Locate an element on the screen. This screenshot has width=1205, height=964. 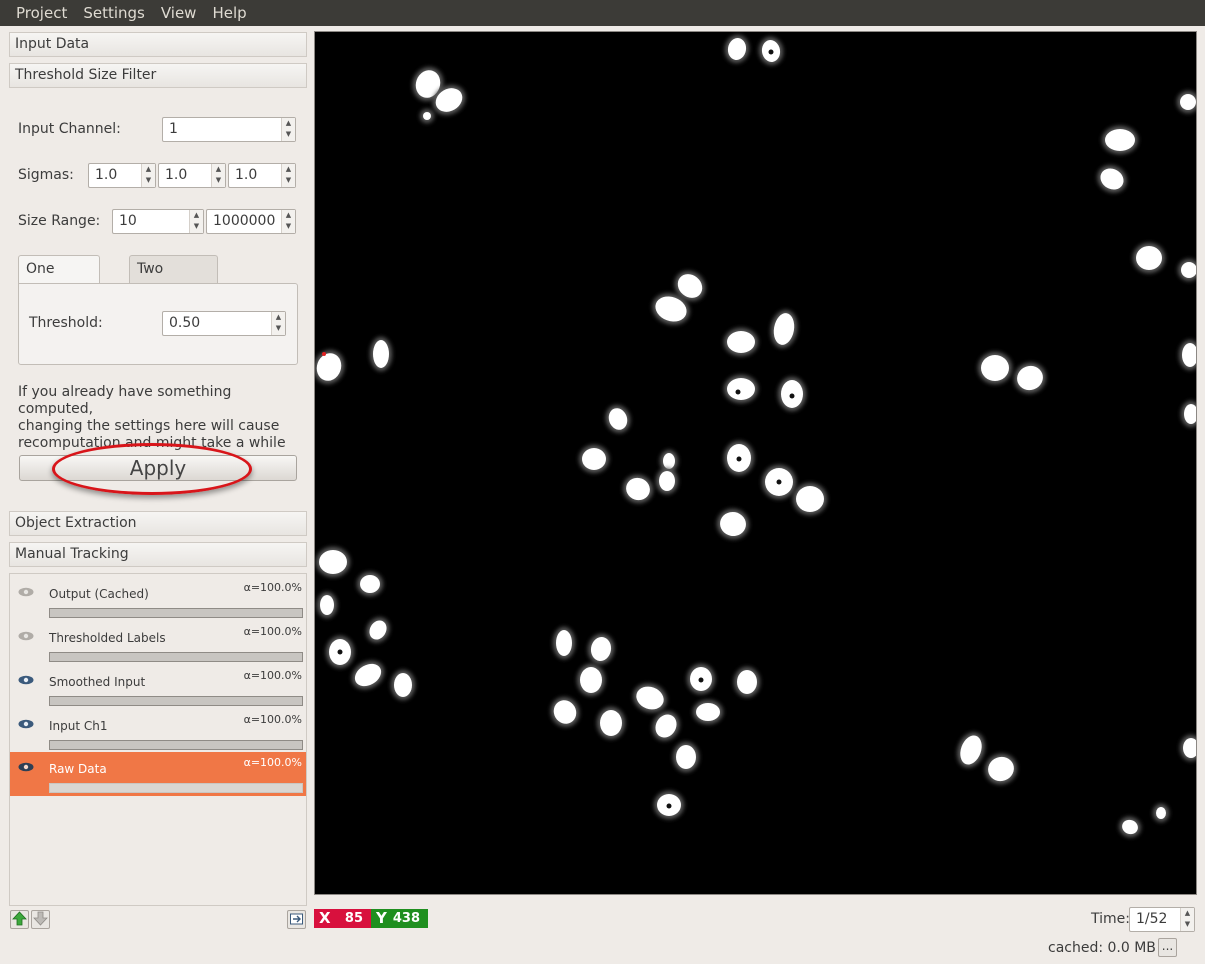
arrow-down-icon is located at coordinates (40, 918).